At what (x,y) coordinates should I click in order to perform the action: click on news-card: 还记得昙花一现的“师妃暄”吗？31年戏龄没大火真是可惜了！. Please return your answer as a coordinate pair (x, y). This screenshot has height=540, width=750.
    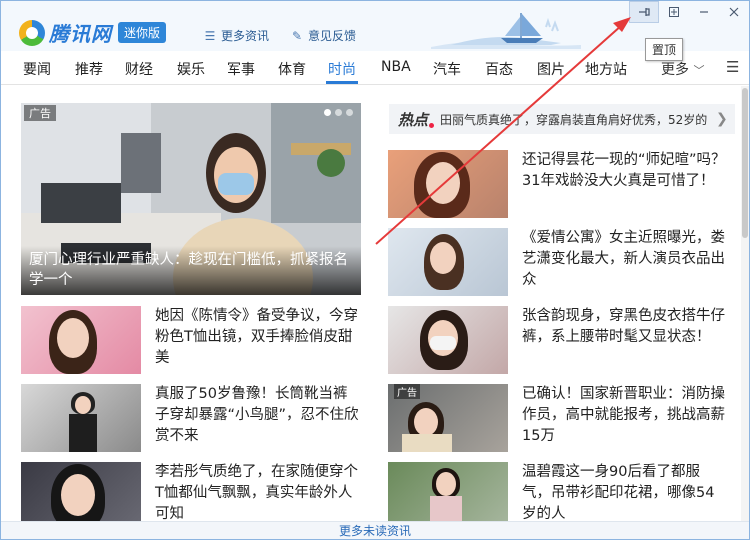
    Looking at the image, I should click on (558, 184).